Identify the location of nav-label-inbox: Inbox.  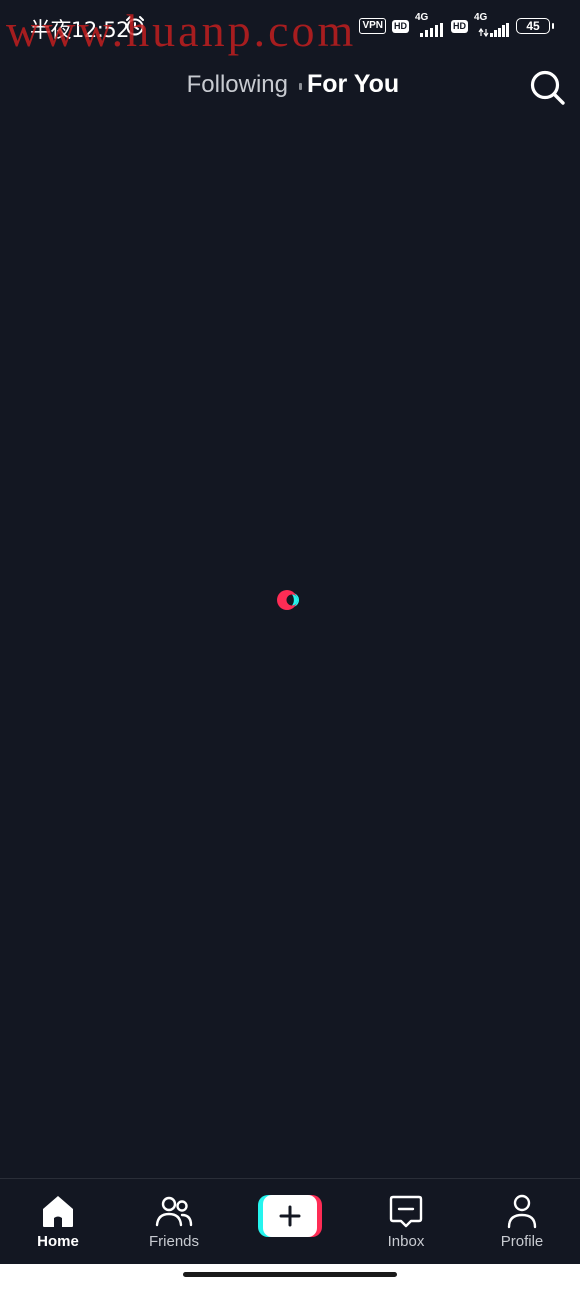
(406, 1241).